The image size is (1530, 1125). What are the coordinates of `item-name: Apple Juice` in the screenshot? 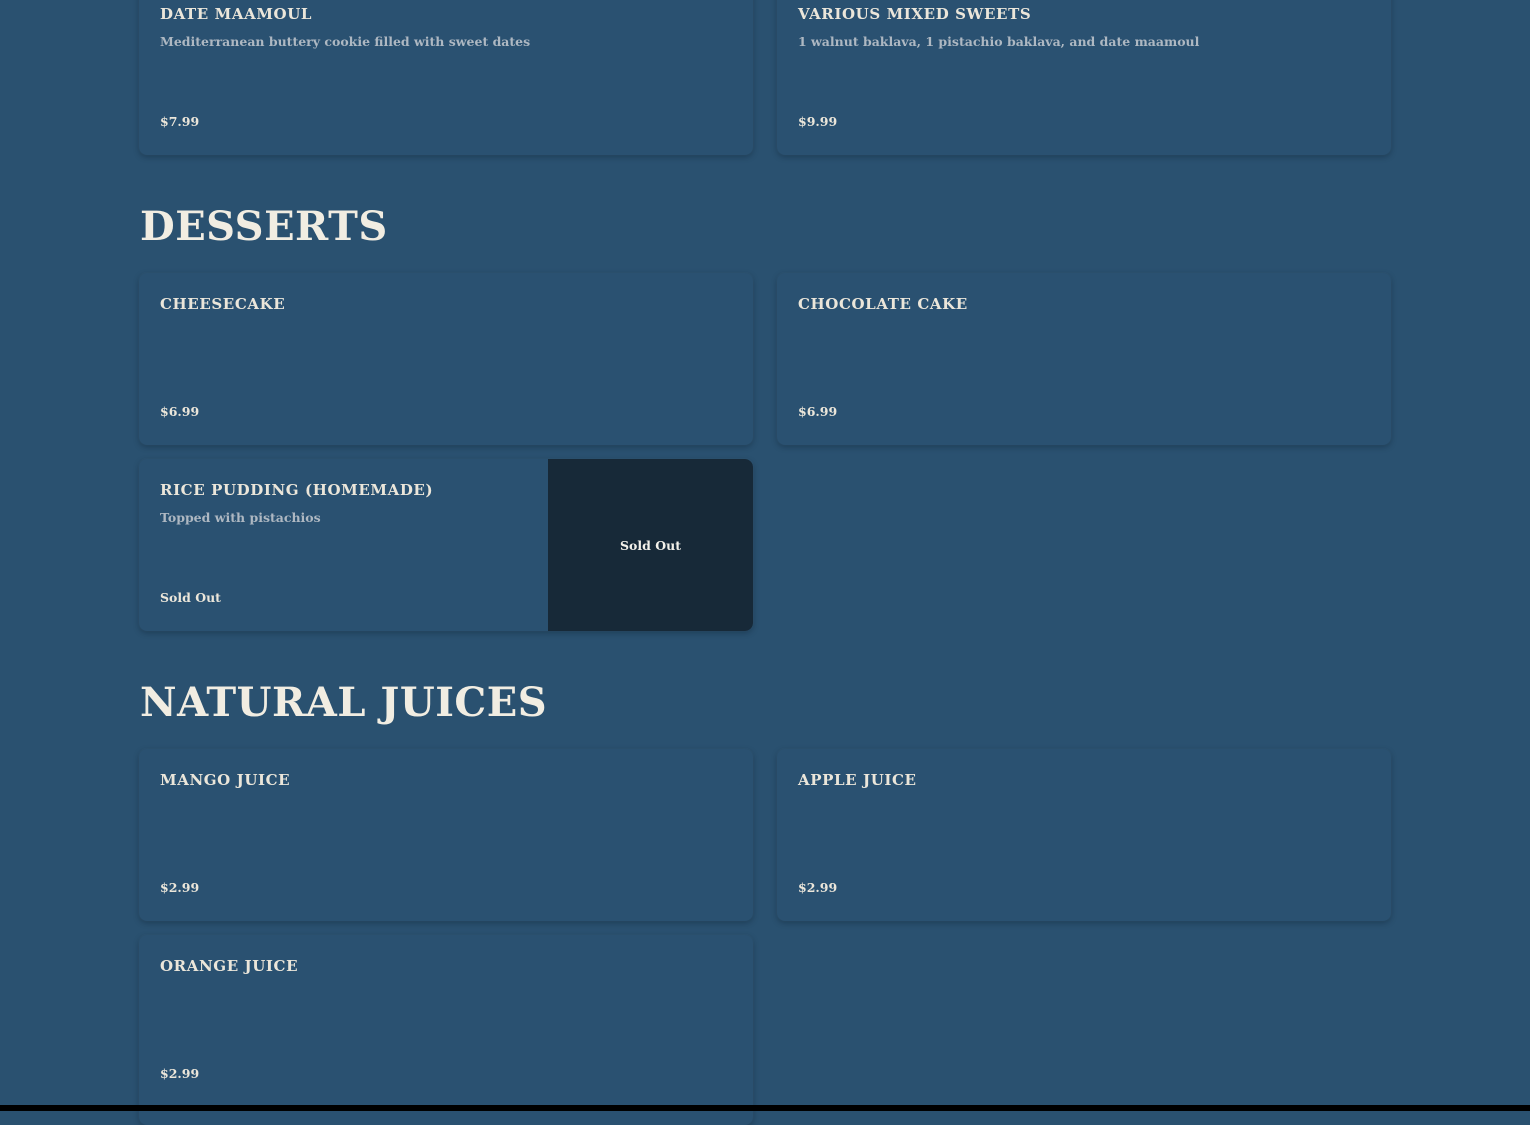 It's located at (857, 780).